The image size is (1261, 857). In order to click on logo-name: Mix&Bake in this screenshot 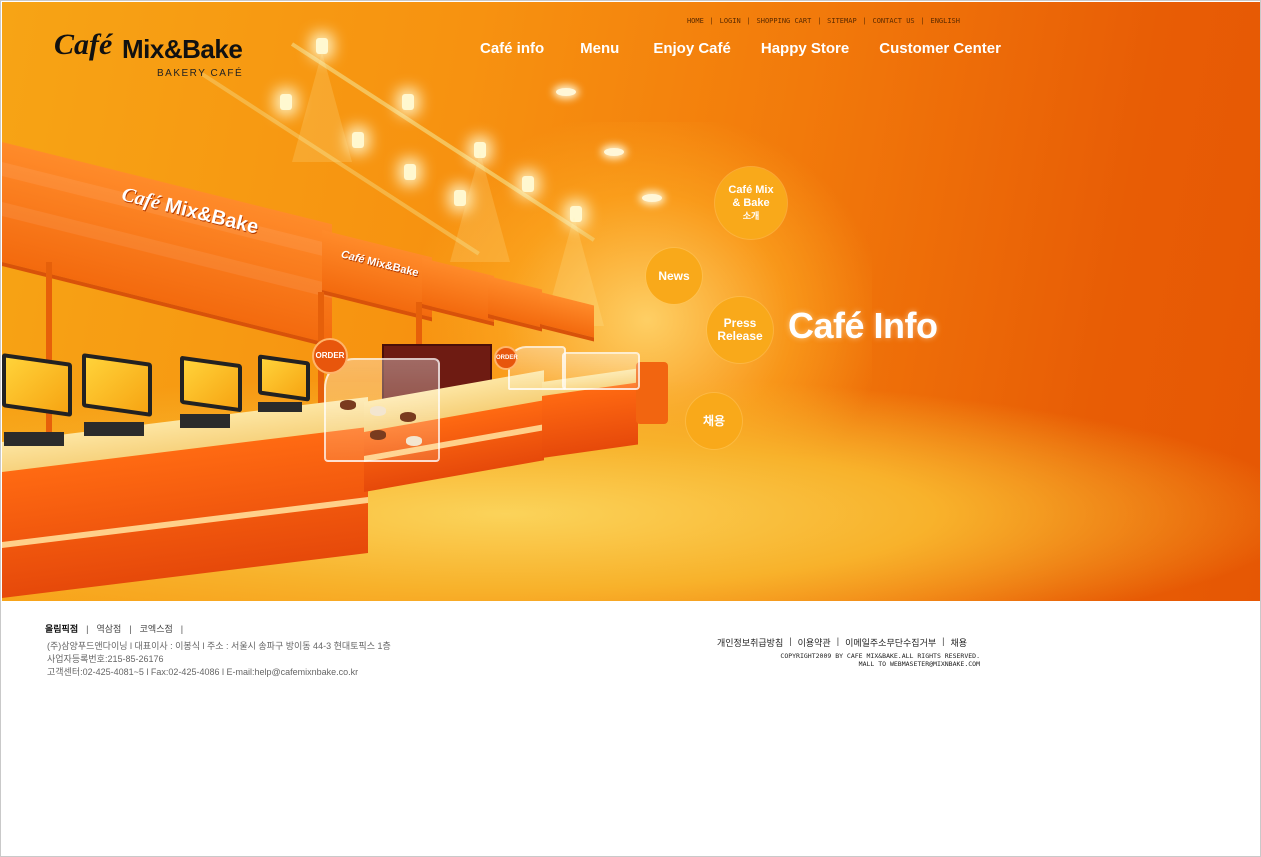, I will do `click(182, 49)`.